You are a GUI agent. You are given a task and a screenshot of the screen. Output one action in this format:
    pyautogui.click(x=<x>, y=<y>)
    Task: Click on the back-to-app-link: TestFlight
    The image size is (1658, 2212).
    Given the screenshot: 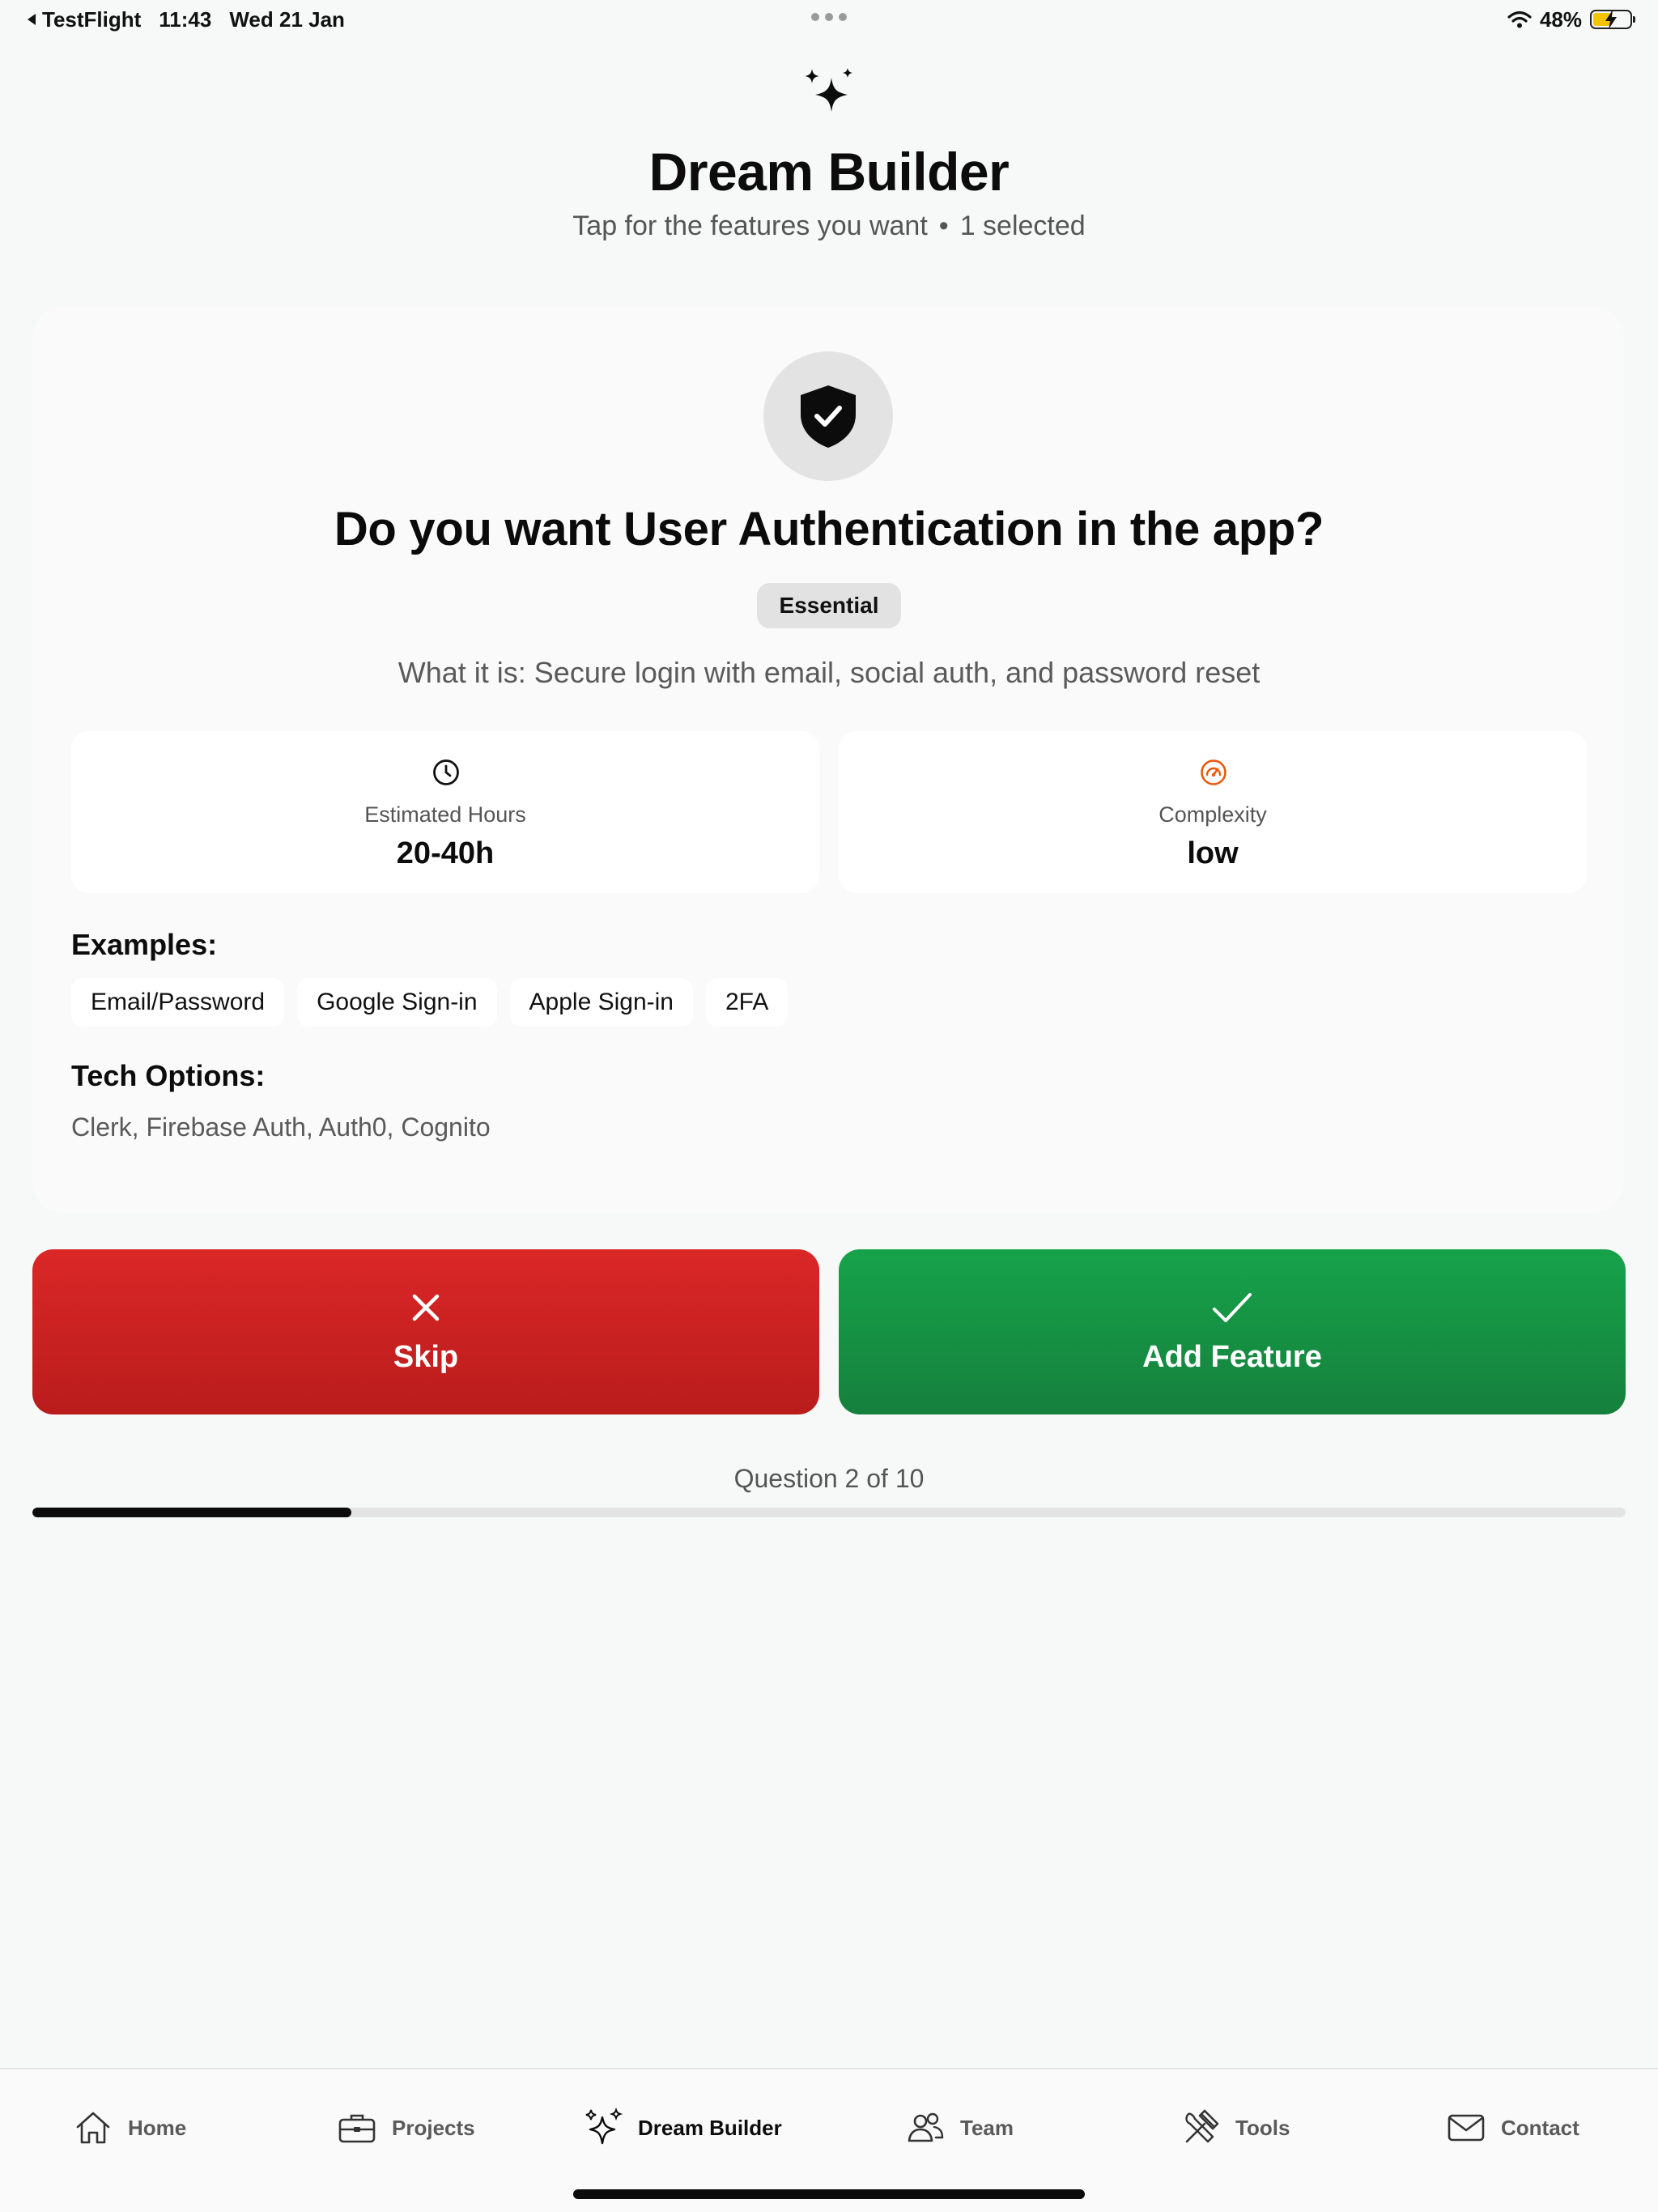 What is the action you would take?
    pyautogui.click(x=83, y=19)
    